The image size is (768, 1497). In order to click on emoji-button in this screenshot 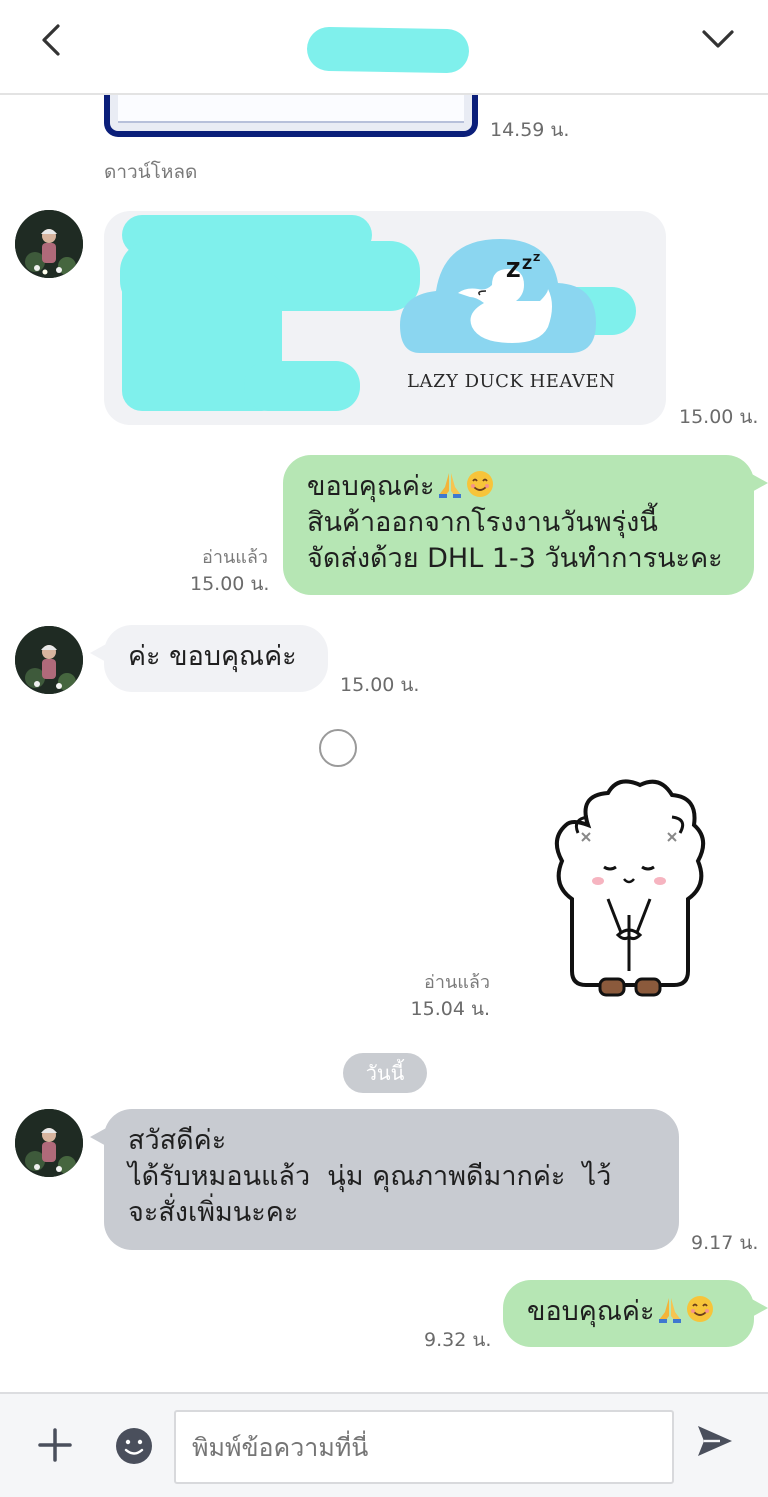, I will do `click(134, 1446)`.